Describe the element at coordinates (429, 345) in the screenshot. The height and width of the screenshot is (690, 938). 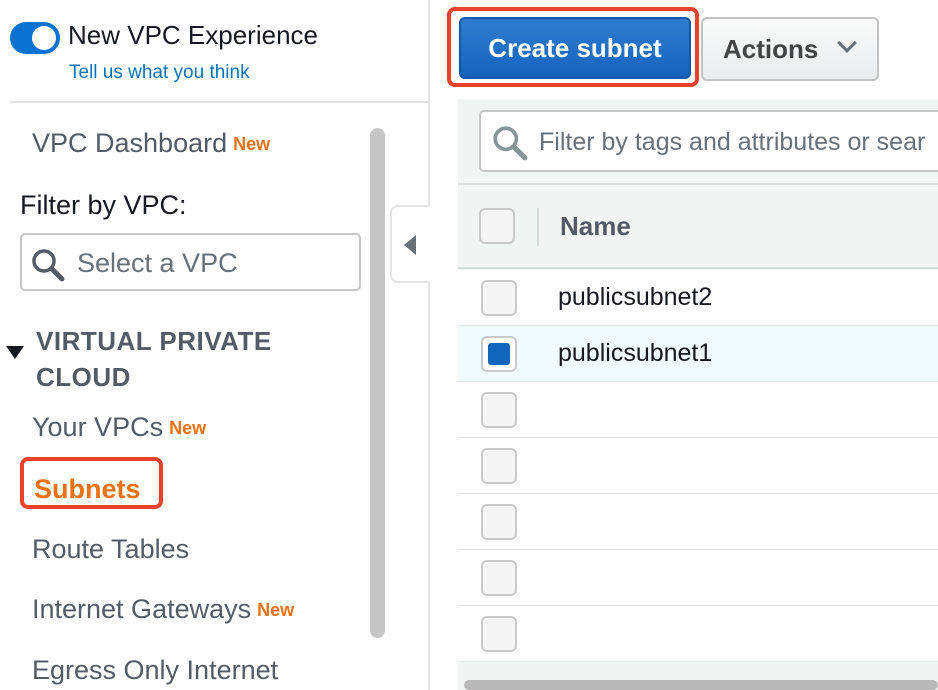
I see `sidebar-border` at that location.